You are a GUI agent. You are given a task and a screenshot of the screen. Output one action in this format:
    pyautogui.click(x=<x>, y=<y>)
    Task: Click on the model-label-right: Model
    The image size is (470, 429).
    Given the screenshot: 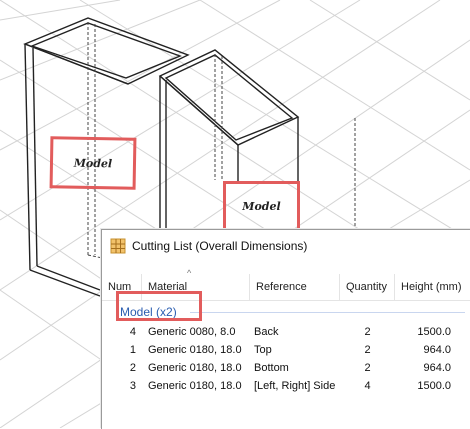 What is the action you would take?
    pyautogui.click(x=261, y=206)
    